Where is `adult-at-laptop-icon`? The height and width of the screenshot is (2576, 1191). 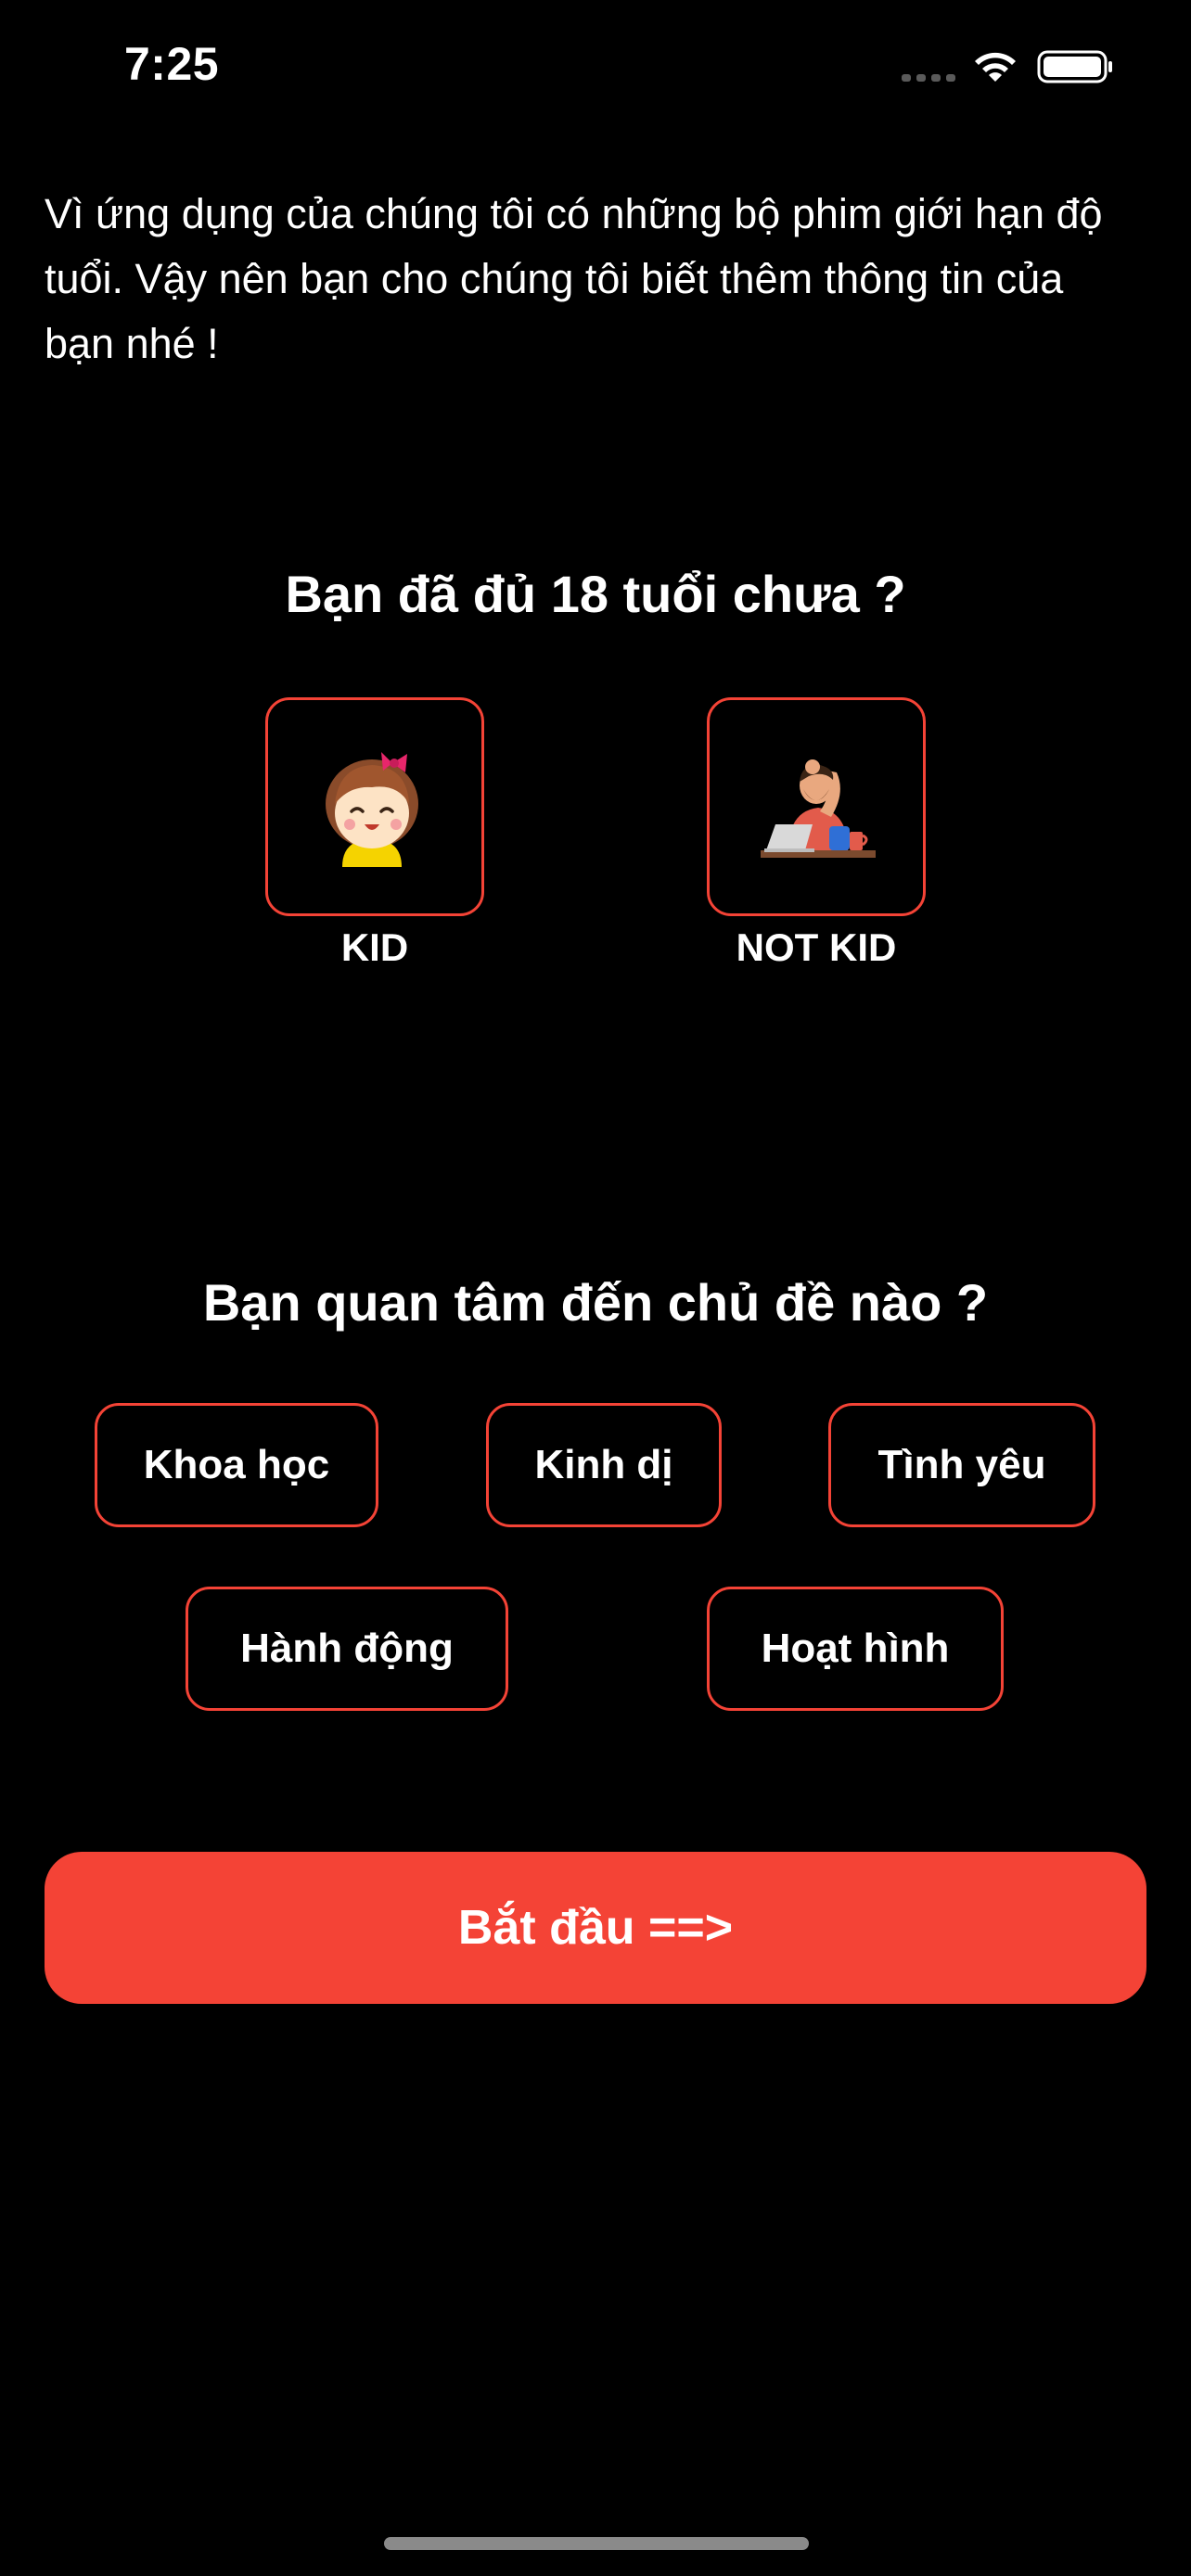
adult-at-laptop-icon is located at coordinates (818, 809).